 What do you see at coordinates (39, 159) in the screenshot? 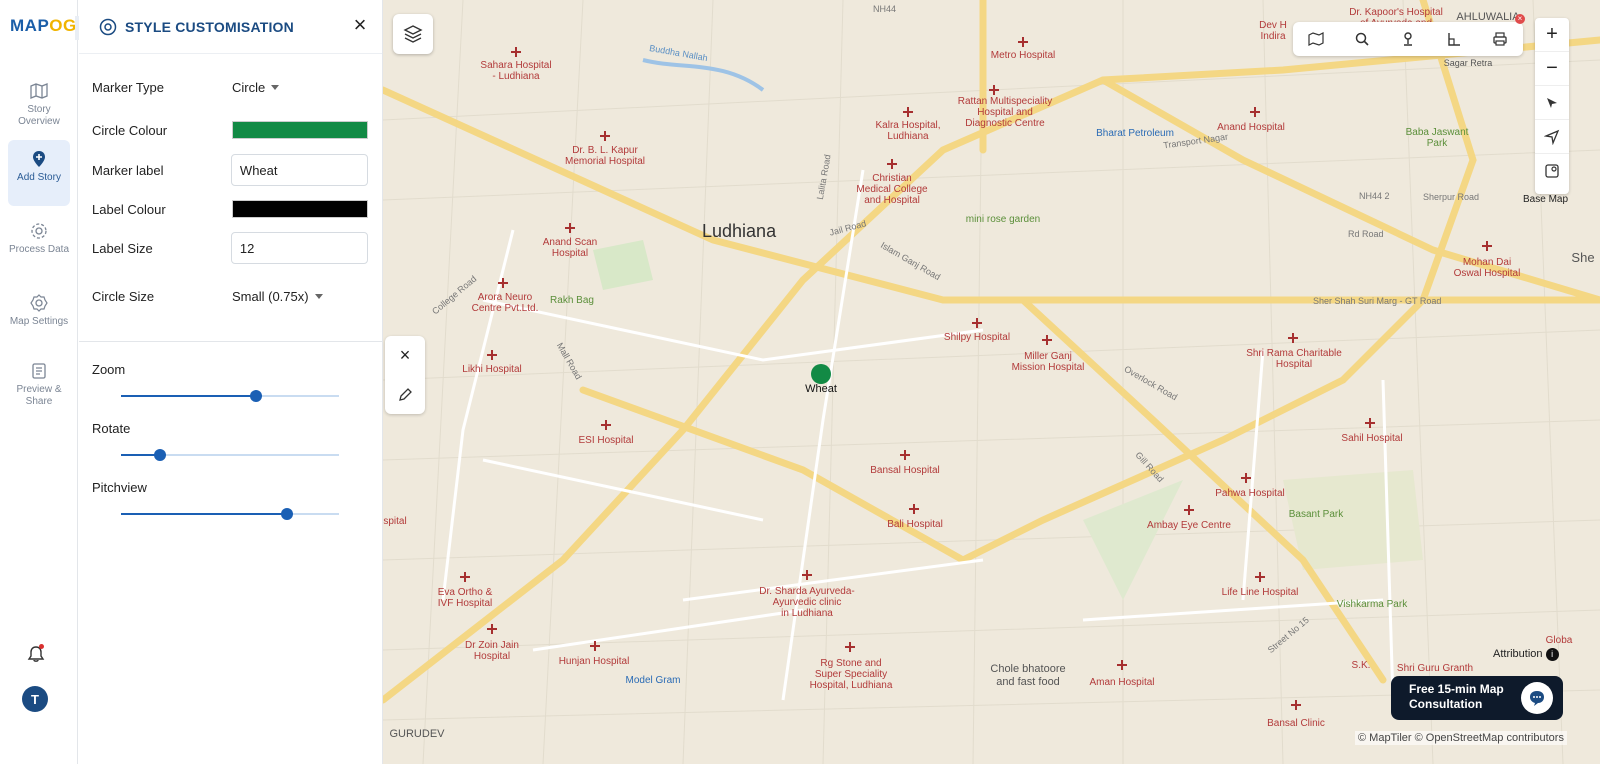
I see `add-pin-icon` at bounding box center [39, 159].